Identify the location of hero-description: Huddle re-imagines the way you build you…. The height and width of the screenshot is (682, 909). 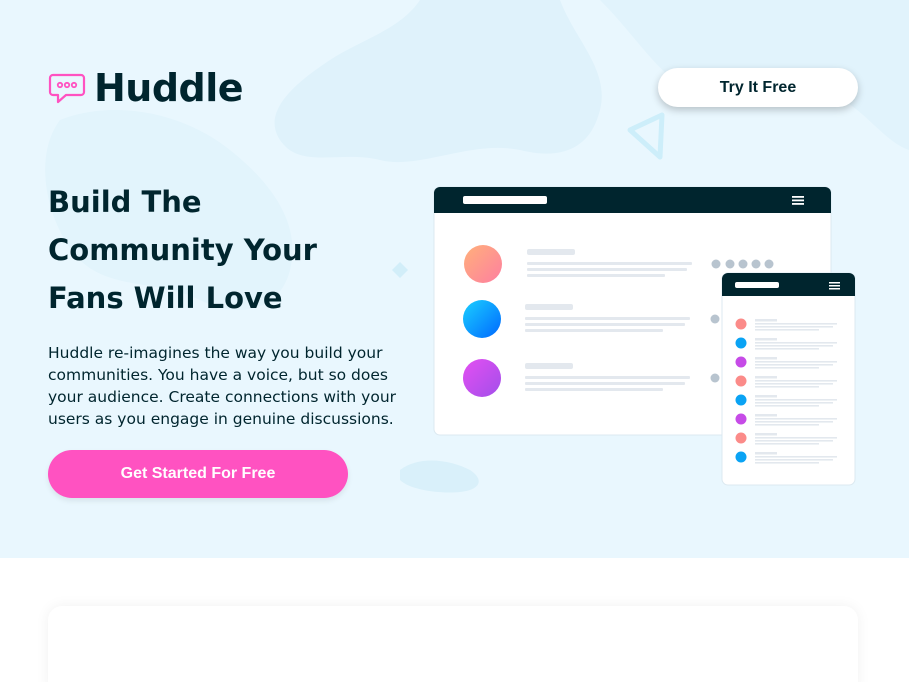
(222, 386).